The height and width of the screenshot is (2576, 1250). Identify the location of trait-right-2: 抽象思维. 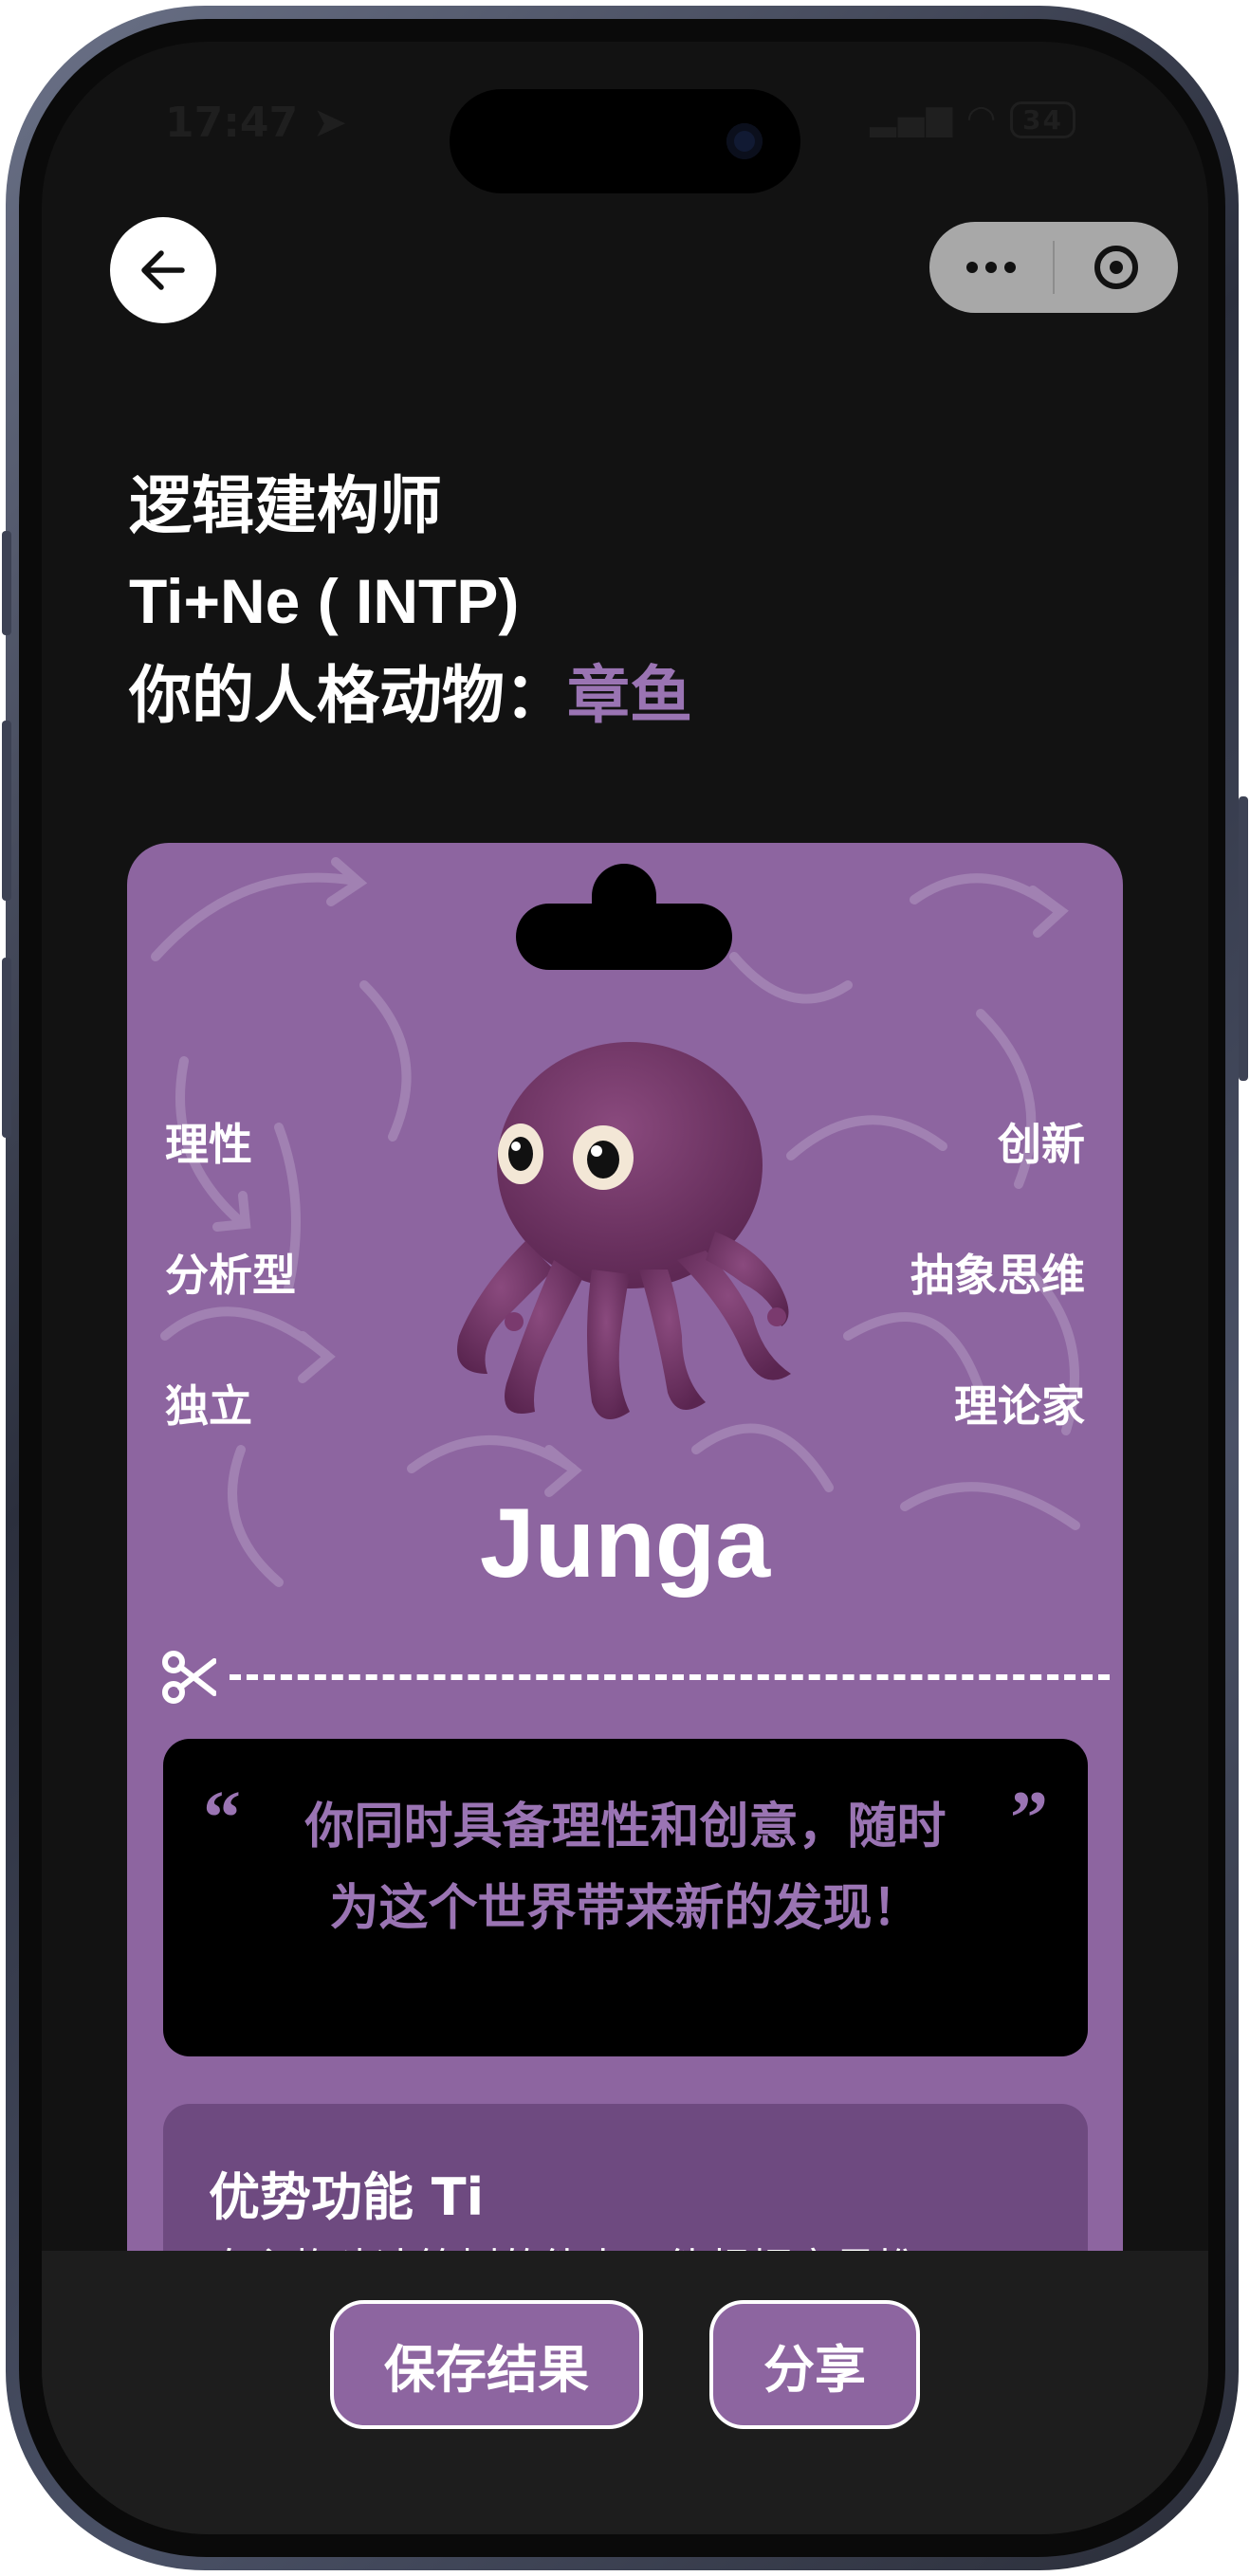
(997, 1275).